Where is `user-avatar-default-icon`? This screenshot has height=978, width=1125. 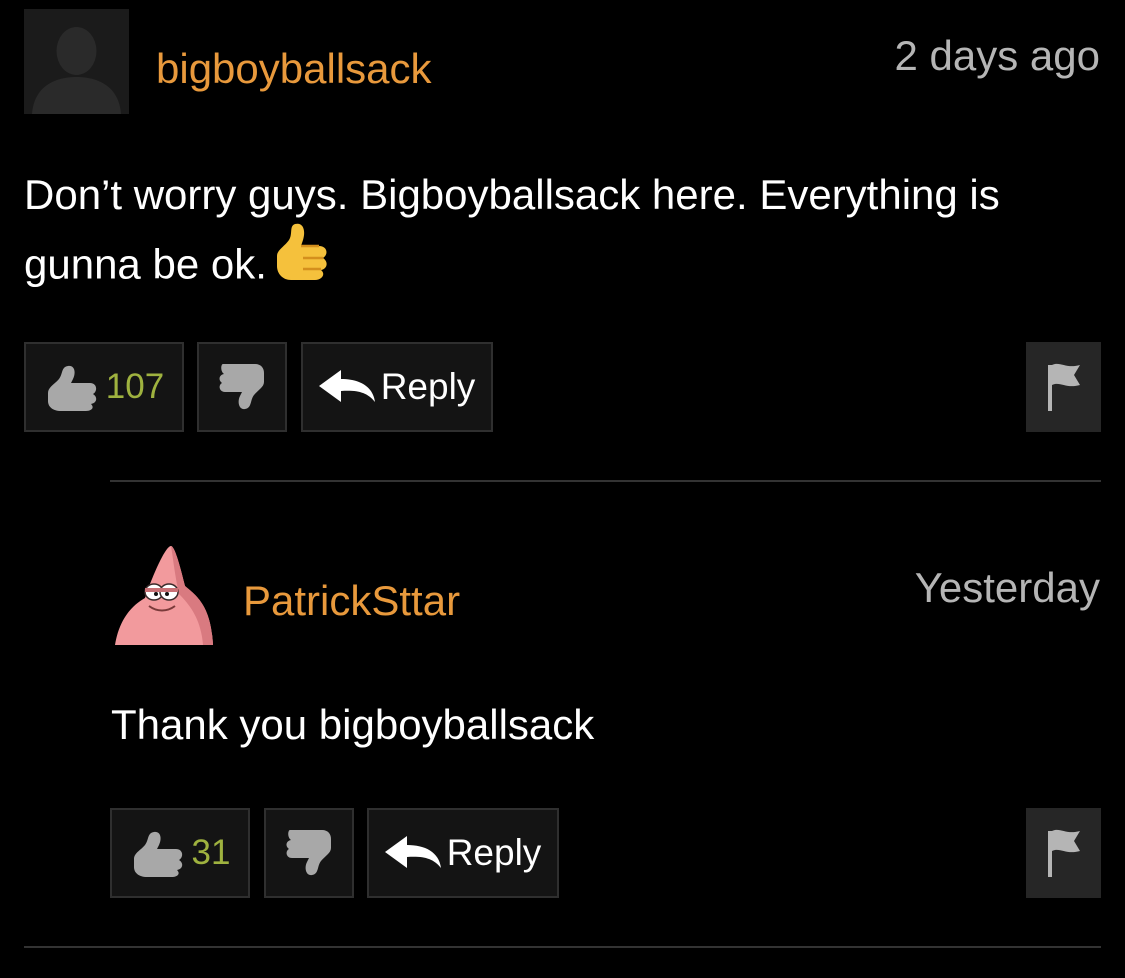
user-avatar-default-icon is located at coordinates (76, 61).